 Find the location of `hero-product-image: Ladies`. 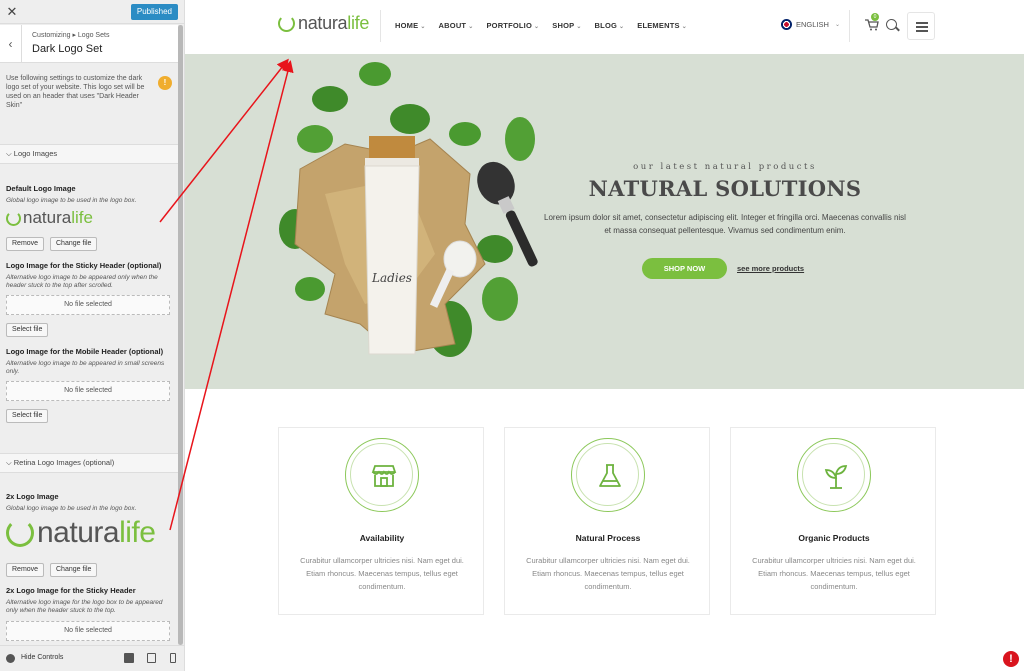

hero-product-image: Ladies is located at coordinates (408, 209).